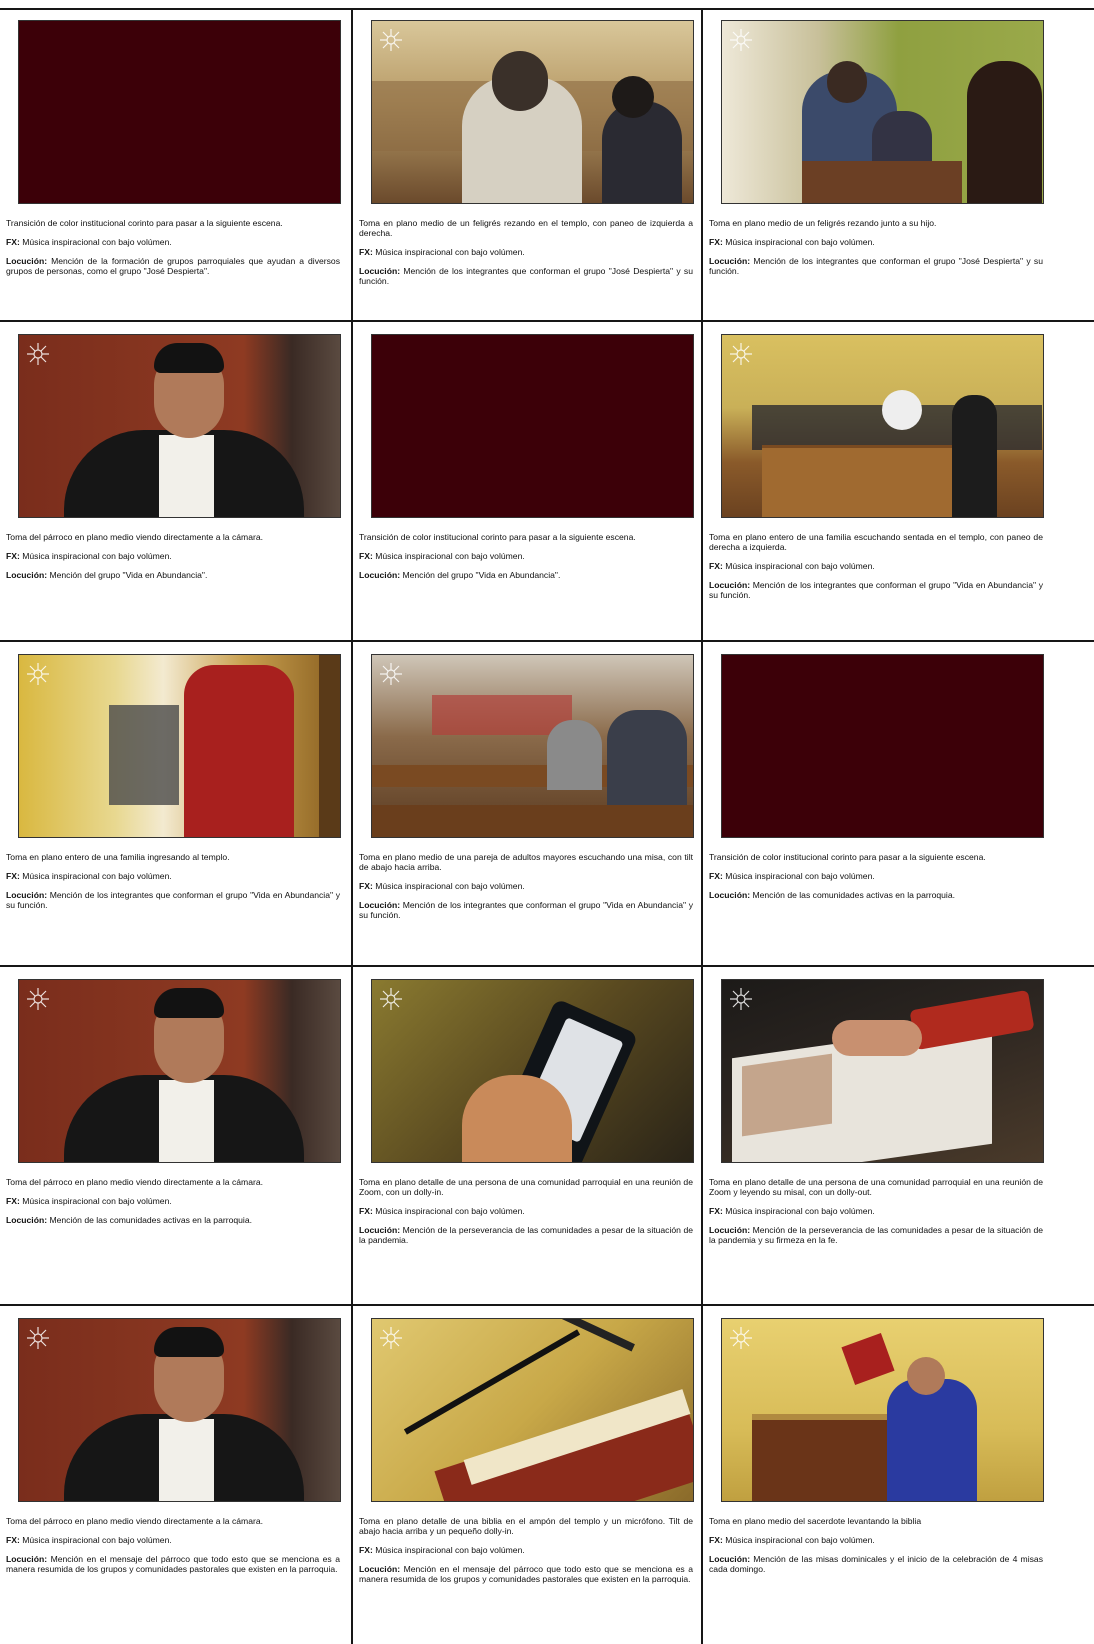  What do you see at coordinates (882, 112) in the screenshot?
I see `photo-father-son` at bounding box center [882, 112].